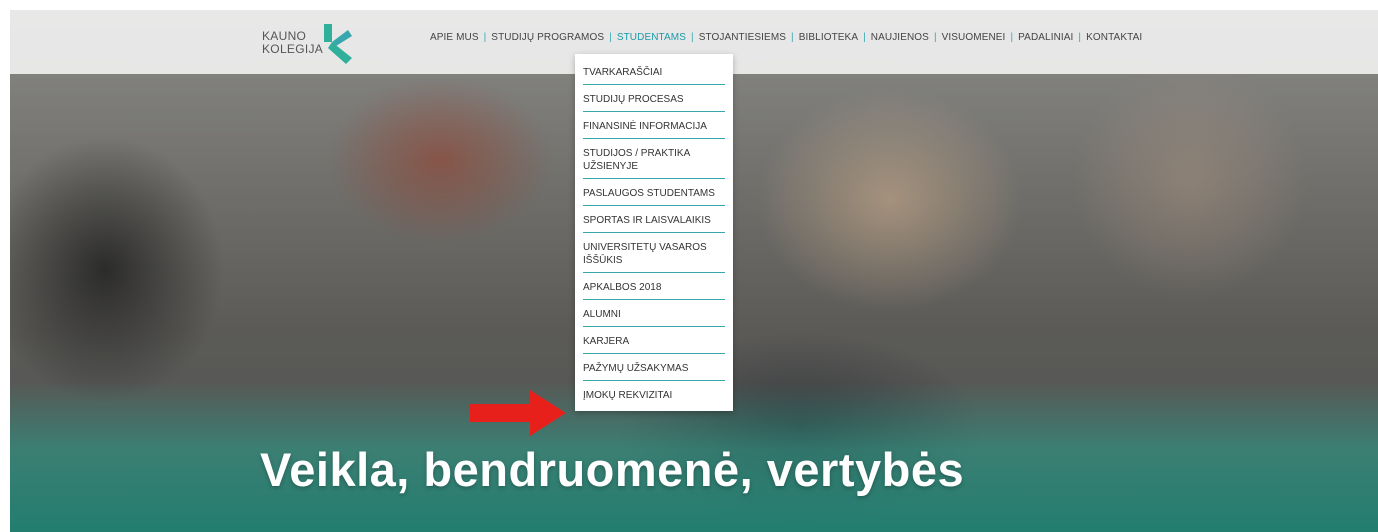 This screenshot has width=1378, height=532. I want to click on nav-item-5: NAUJIENOS, so click(900, 37).